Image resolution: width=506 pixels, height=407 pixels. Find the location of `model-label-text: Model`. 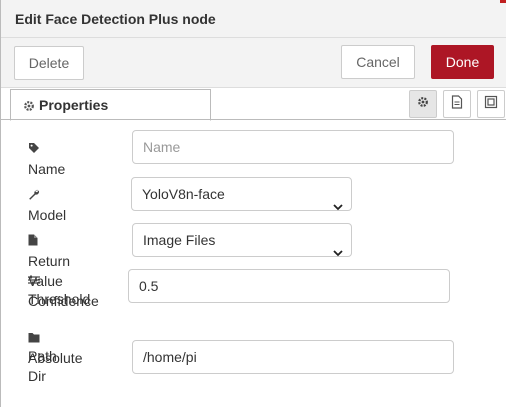

model-label-text: Model is located at coordinates (47, 215).